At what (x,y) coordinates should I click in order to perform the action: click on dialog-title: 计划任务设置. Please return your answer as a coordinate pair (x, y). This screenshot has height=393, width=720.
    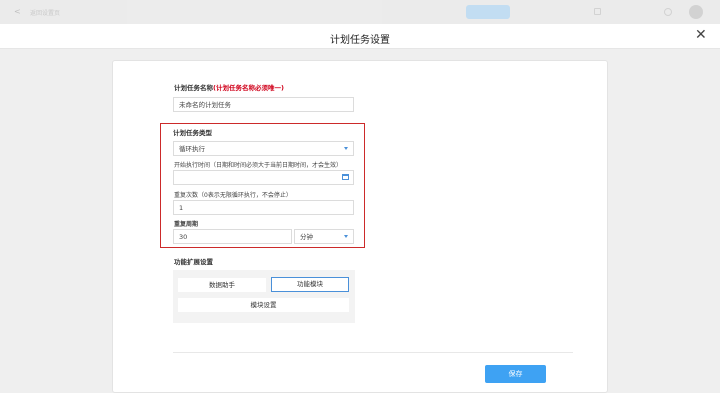
    Looking at the image, I should click on (360, 40).